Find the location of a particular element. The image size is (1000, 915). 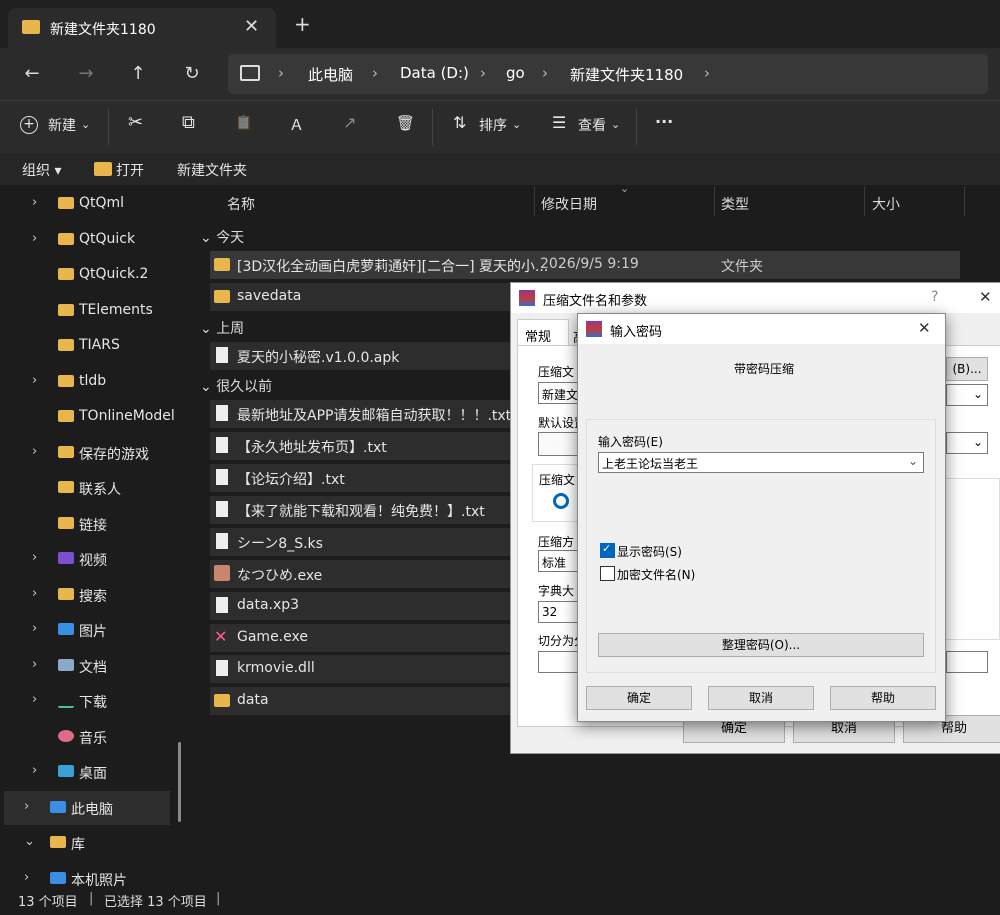

column-name: 名称 is located at coordinates (241, 204).